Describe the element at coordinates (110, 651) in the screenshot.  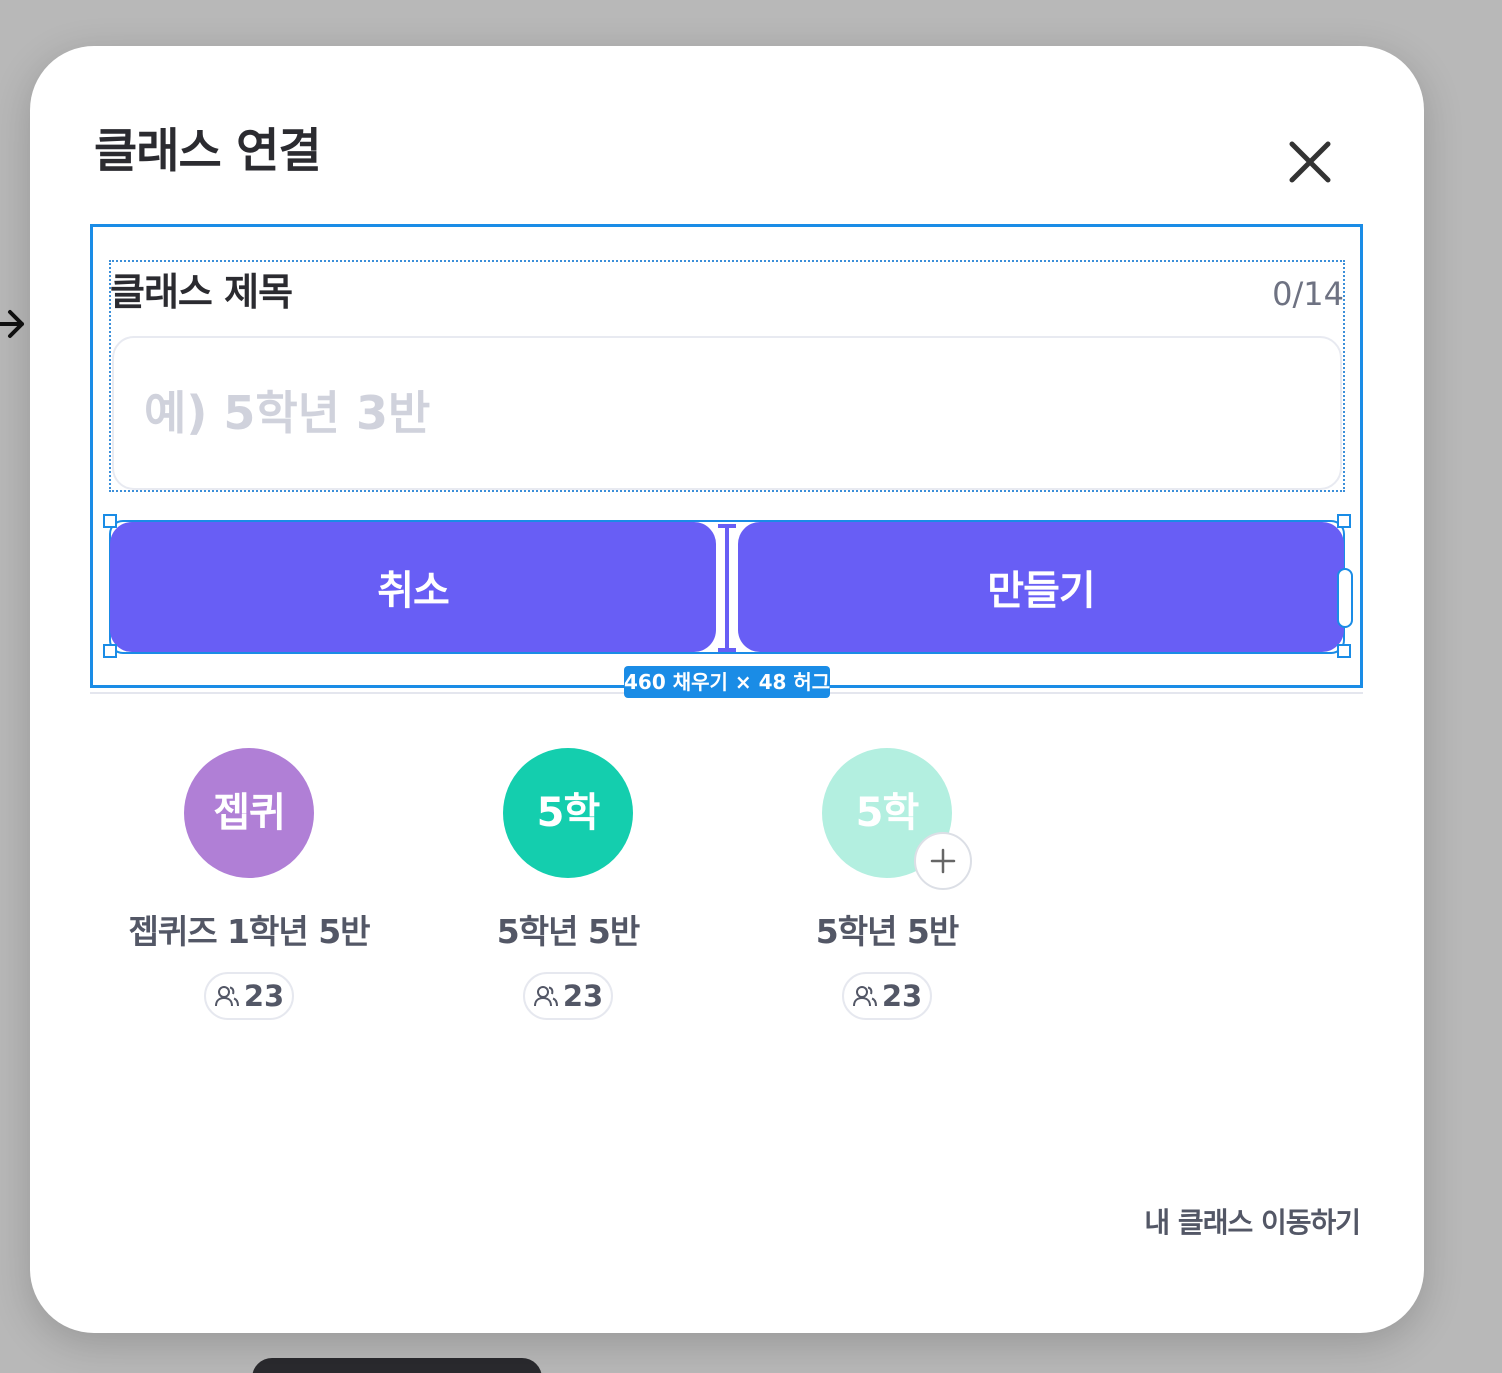
I see `resize-handle-bottom-left` at that location.